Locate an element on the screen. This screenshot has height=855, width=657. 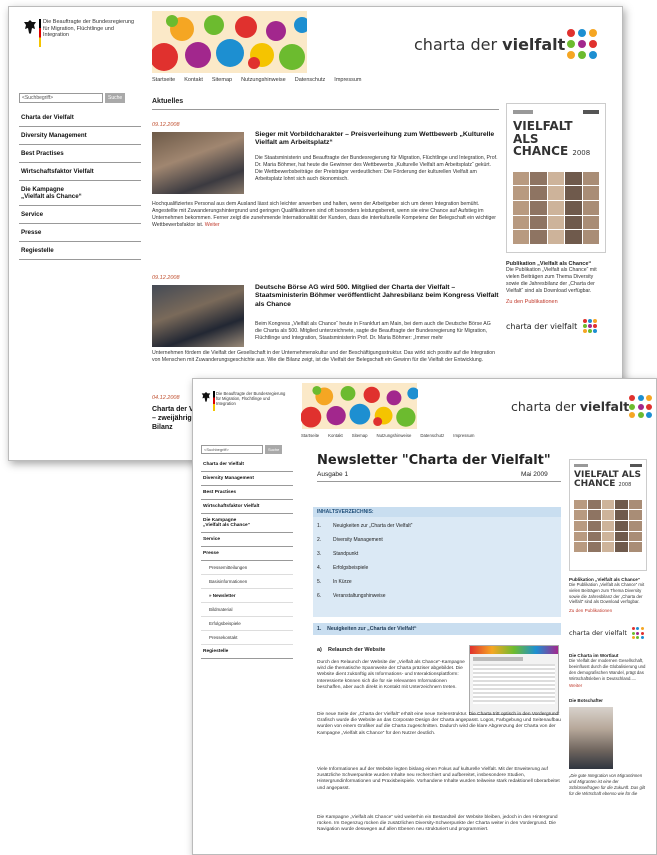
toc-item: 2. Diversity Management is located at coordinates (437, 540).